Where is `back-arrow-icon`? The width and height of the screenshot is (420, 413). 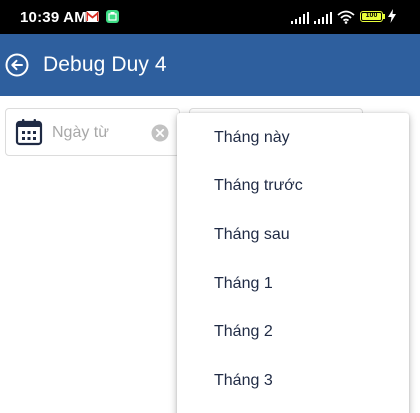
back-arrow-icon is located at coordinates (17, 65).